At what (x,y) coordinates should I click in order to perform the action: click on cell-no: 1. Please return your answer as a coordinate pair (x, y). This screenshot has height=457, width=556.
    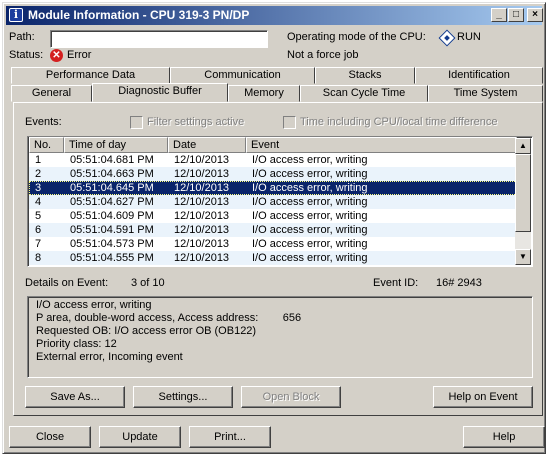
    Looking at the image, I should click on (38, 160).